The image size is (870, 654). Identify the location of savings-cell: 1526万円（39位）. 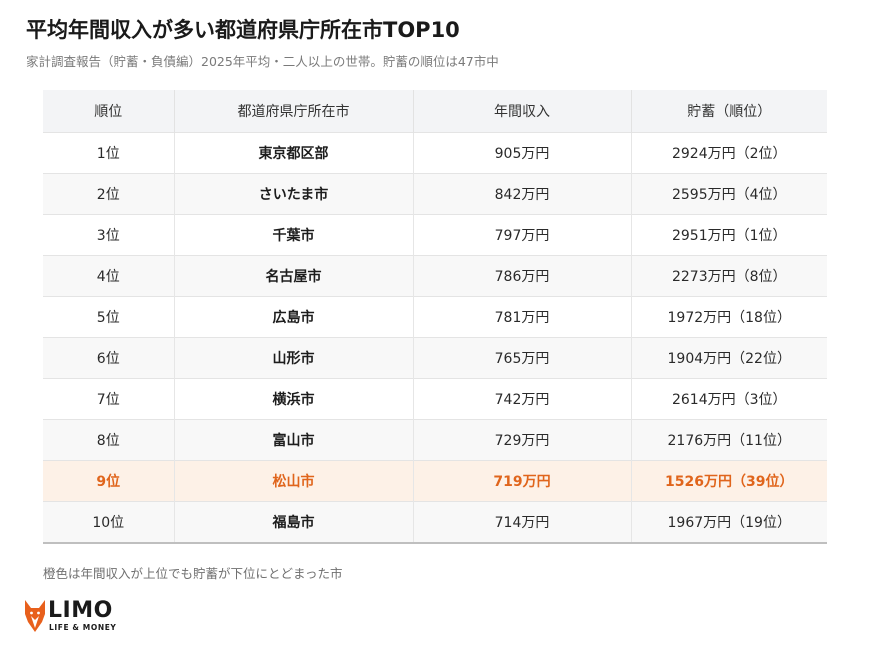
(729, 481).